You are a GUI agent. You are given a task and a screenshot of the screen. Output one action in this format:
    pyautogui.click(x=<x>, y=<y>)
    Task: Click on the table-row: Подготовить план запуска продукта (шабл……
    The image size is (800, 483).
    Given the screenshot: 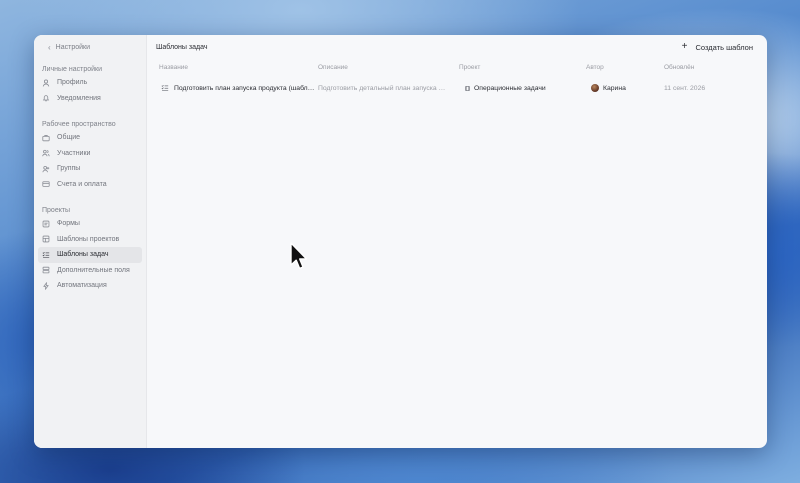 What is the action you would take?
    pyautogui.click(x=457, y=88)
    